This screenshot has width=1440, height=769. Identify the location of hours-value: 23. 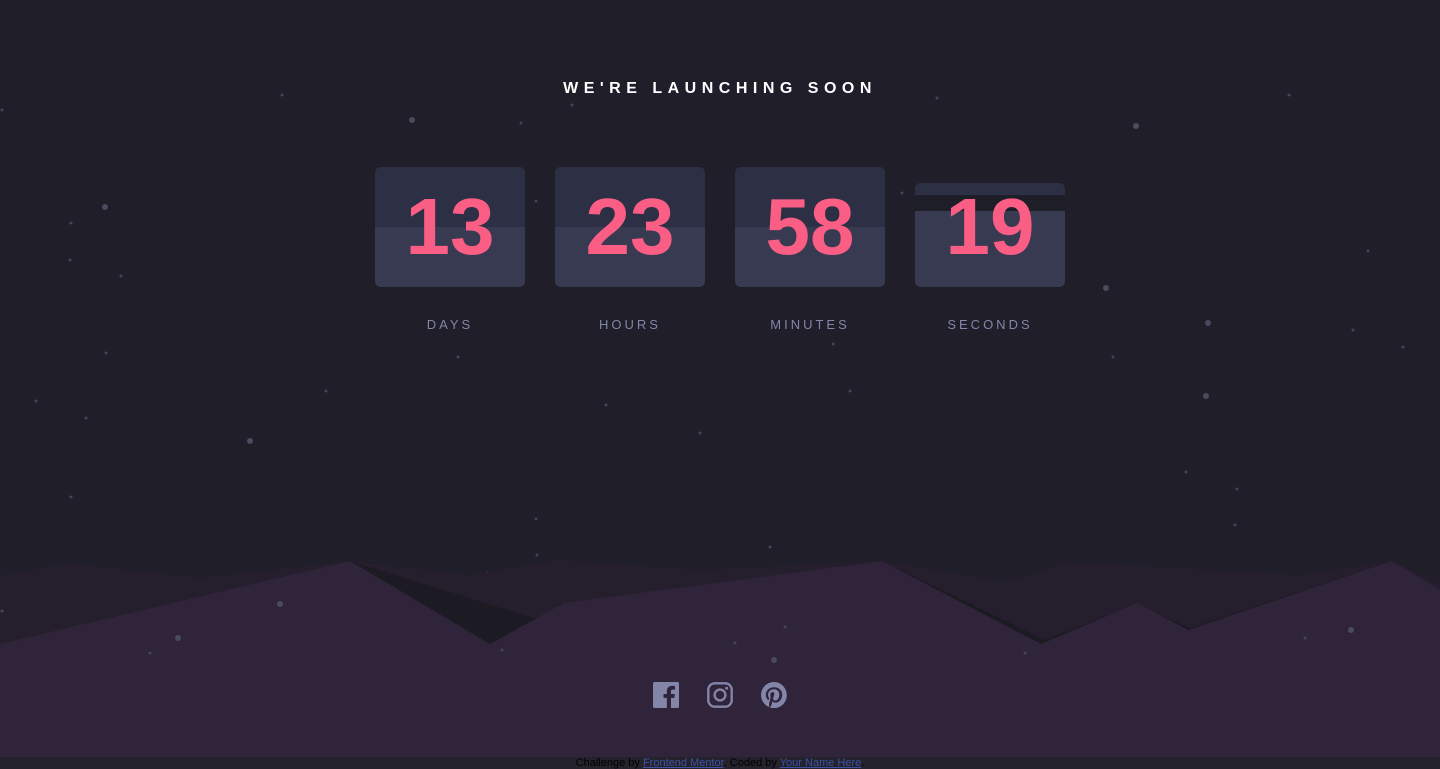
(630, 226).